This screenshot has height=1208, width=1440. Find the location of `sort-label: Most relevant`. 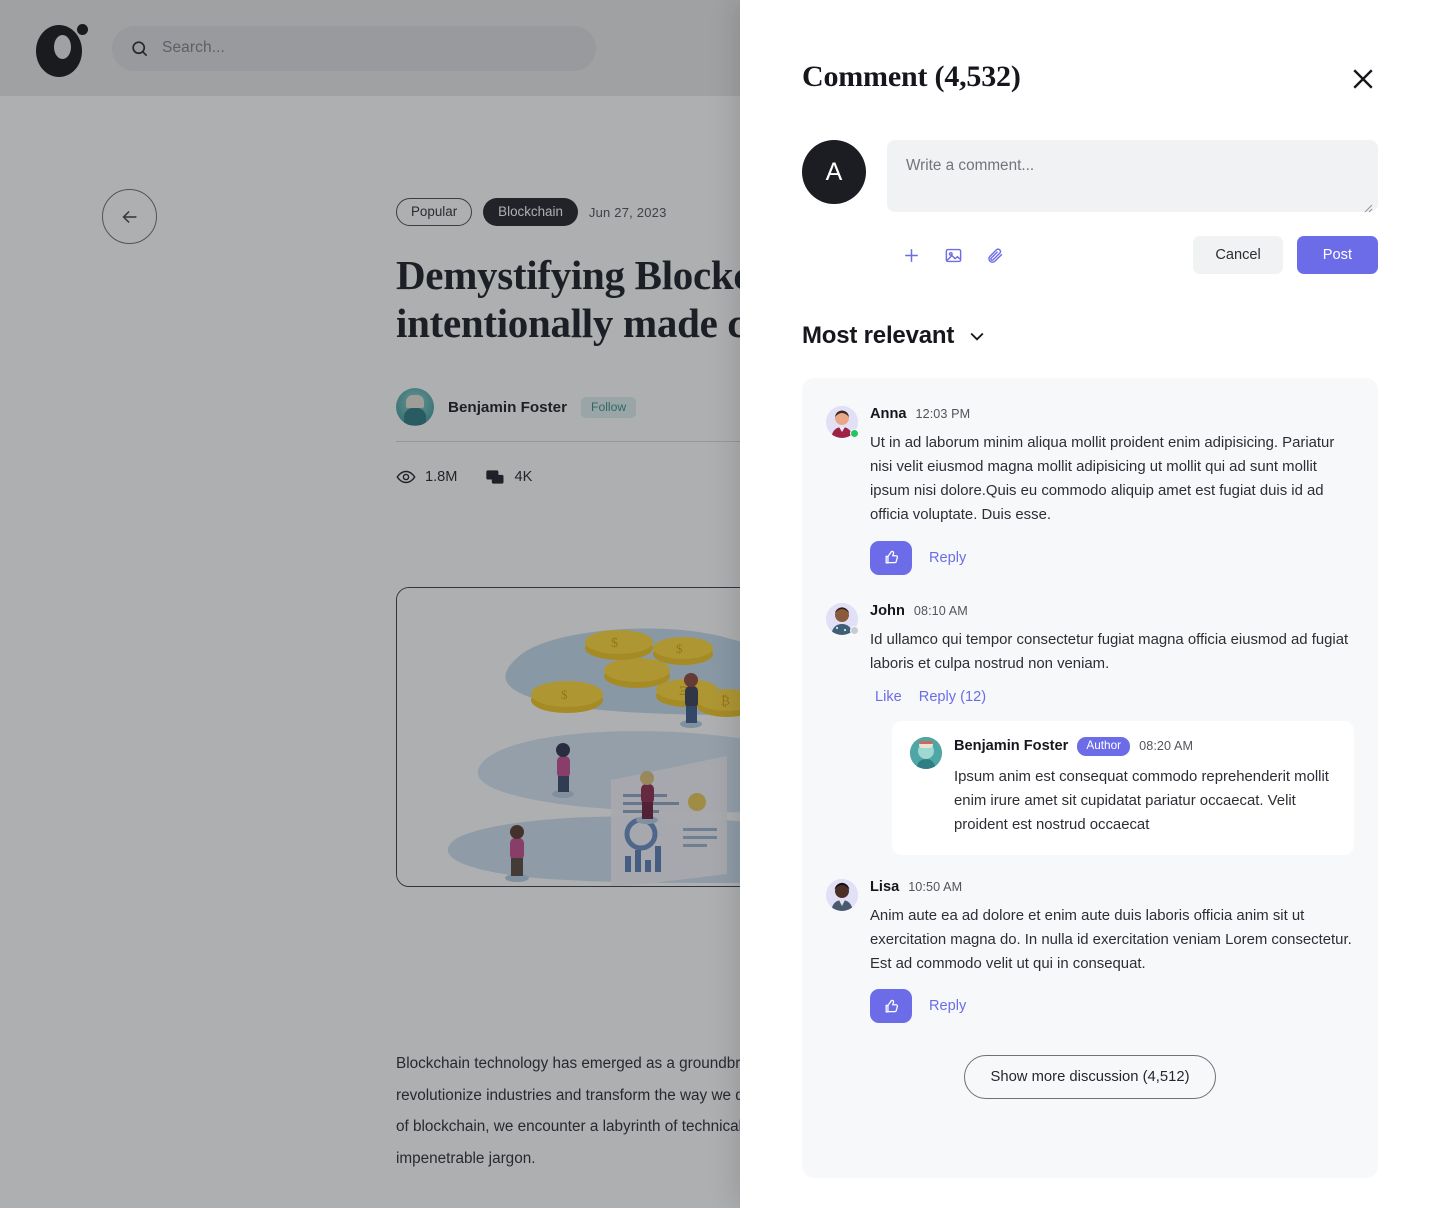

sort-label: Most relevant is located at coordinates (878, 335).